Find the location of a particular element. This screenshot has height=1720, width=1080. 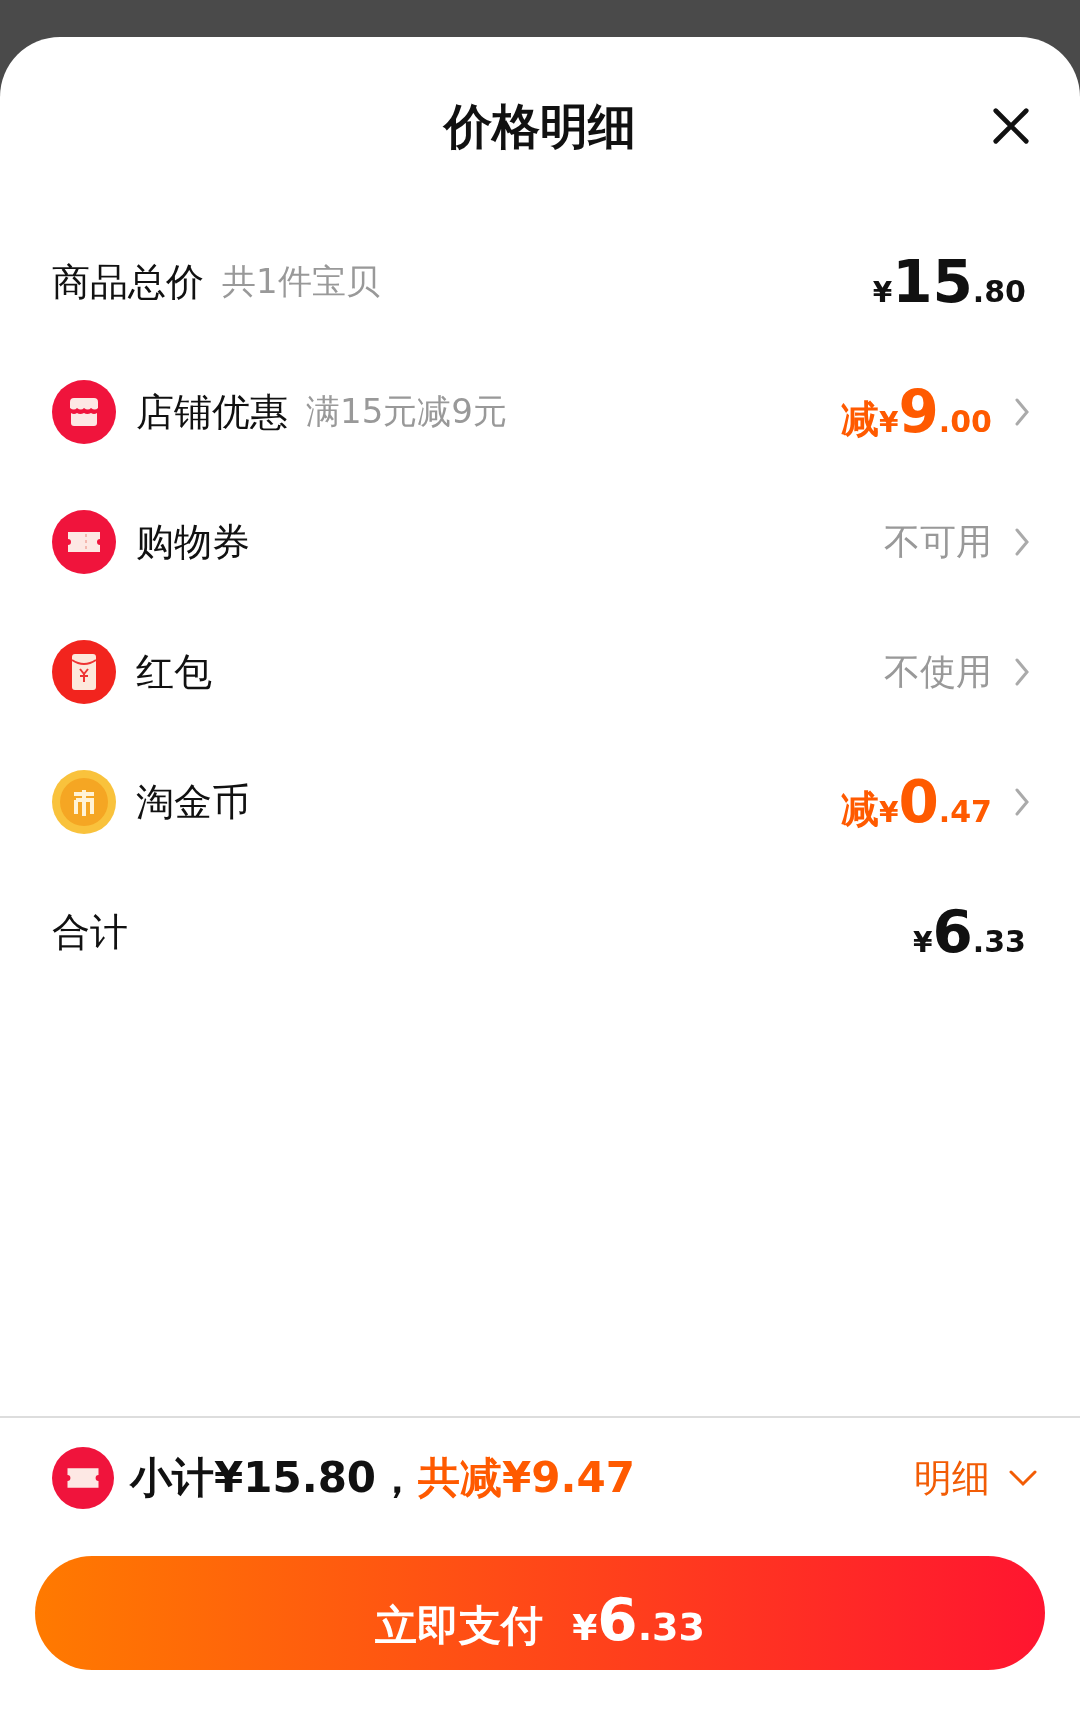

total-value: ¥6.33 is located at coordinates (969, 932).